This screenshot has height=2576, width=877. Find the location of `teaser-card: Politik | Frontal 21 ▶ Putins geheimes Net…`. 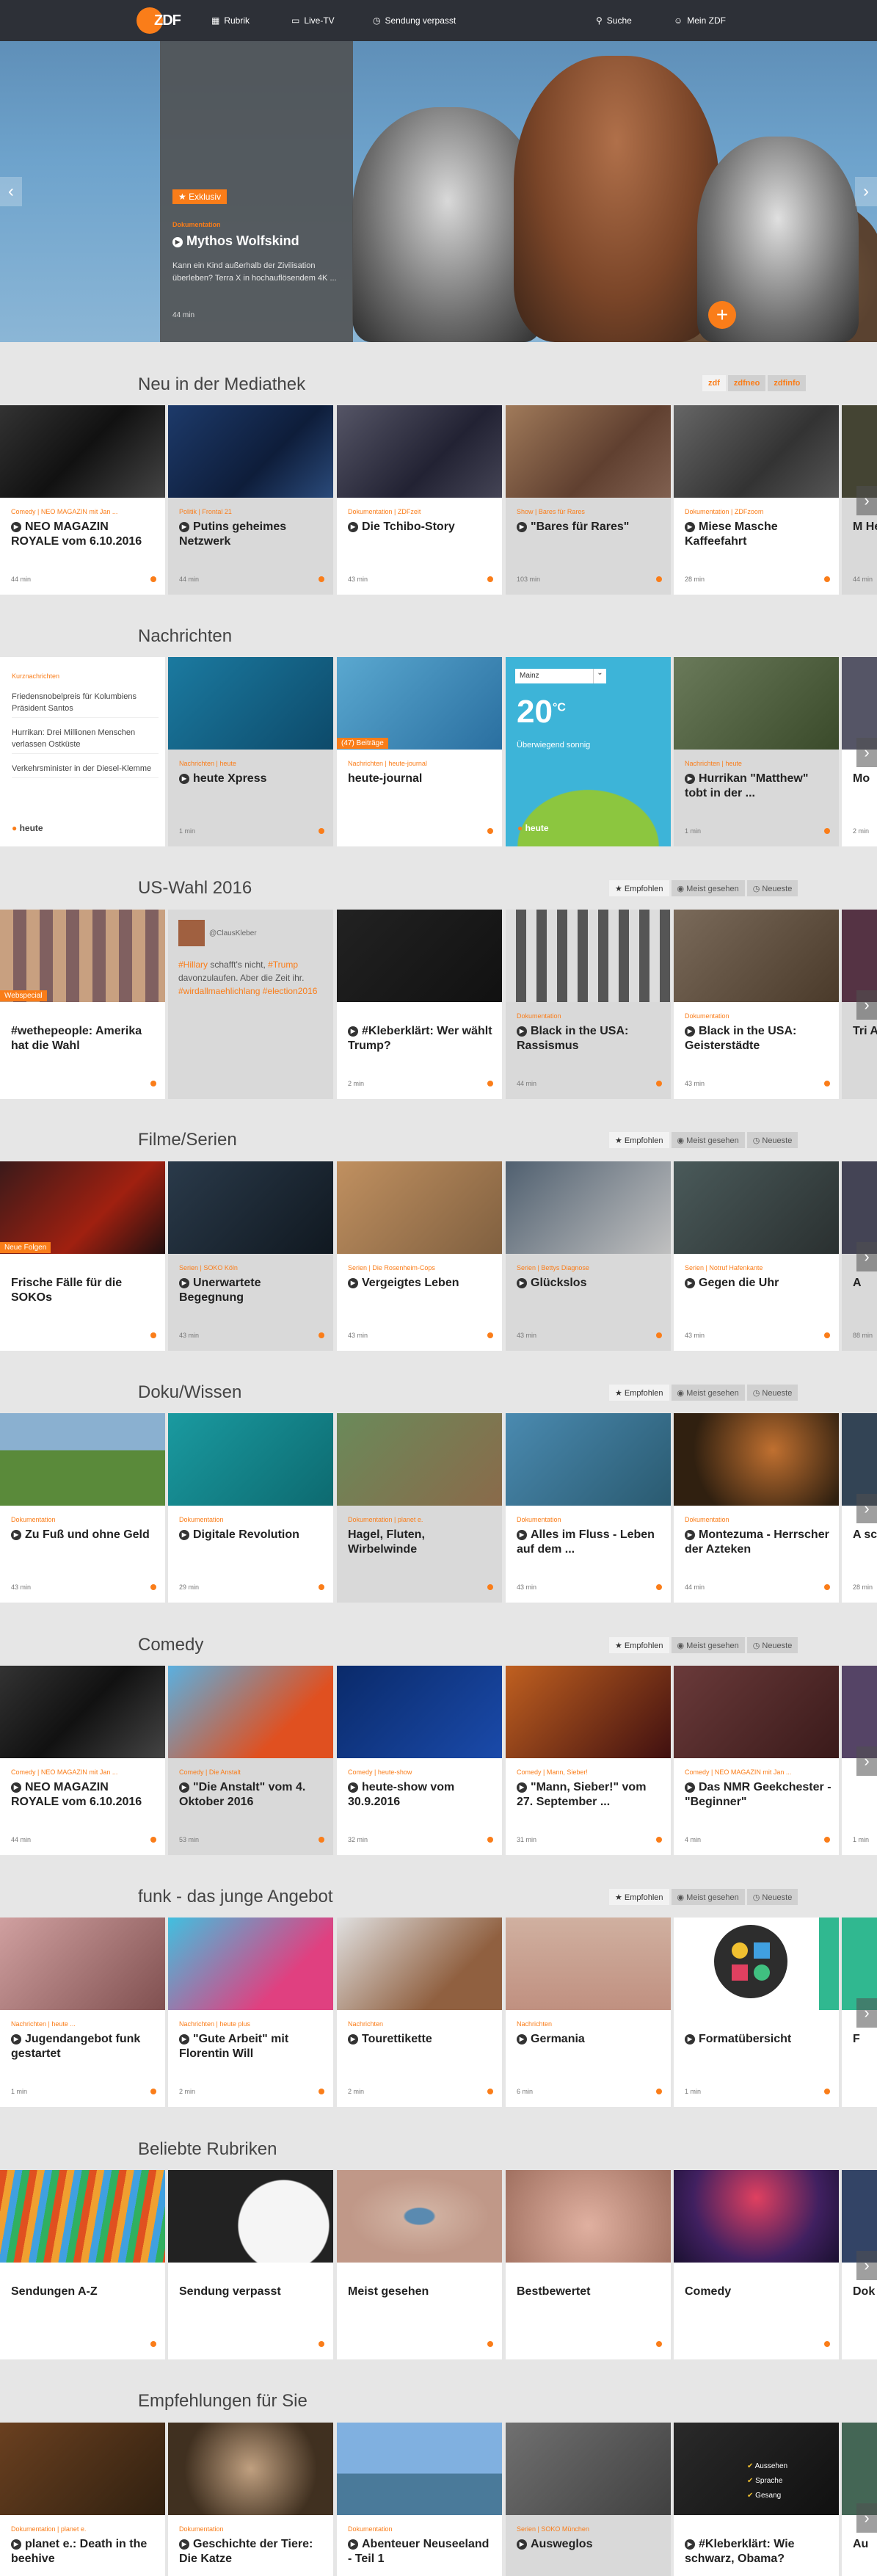

teaser-card: Politik | Frontal 21 ▶ Putins geheimes Net… is located at coordinates (251, 500).